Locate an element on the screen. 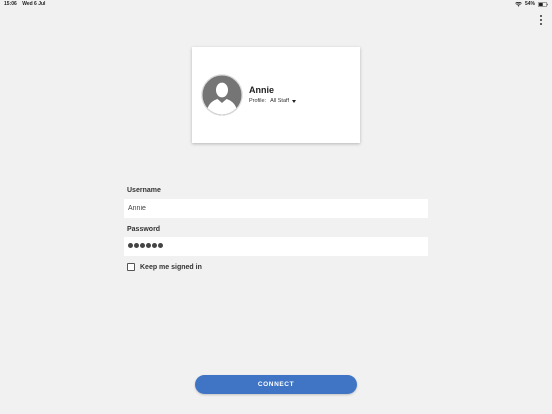 Image resolution: width=552 pixels, height=414 pixels. status-date: Wed 6 Jul is located at coordinates (34, 4).